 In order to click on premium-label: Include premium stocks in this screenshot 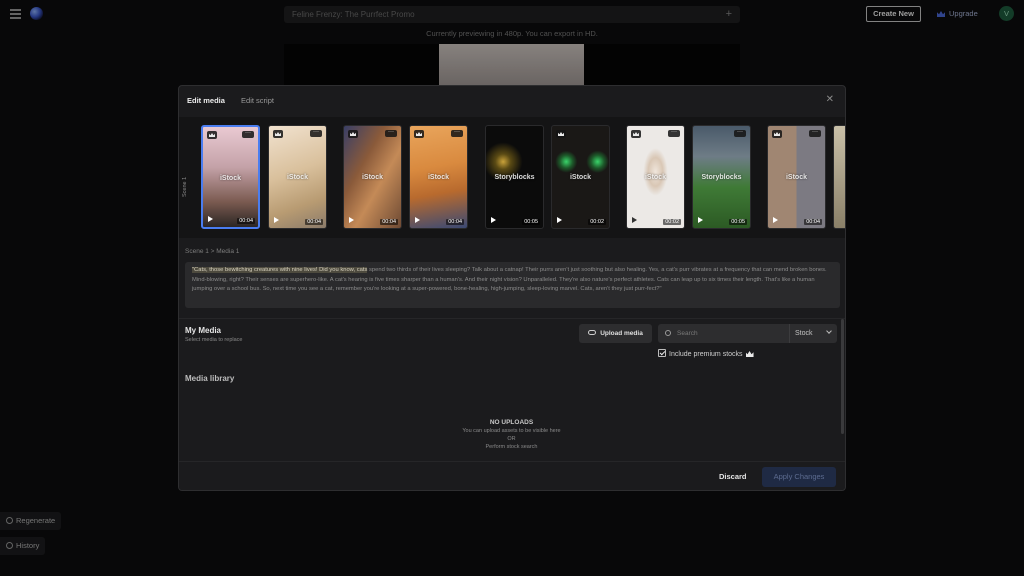, I will do `click(706, 354)`.